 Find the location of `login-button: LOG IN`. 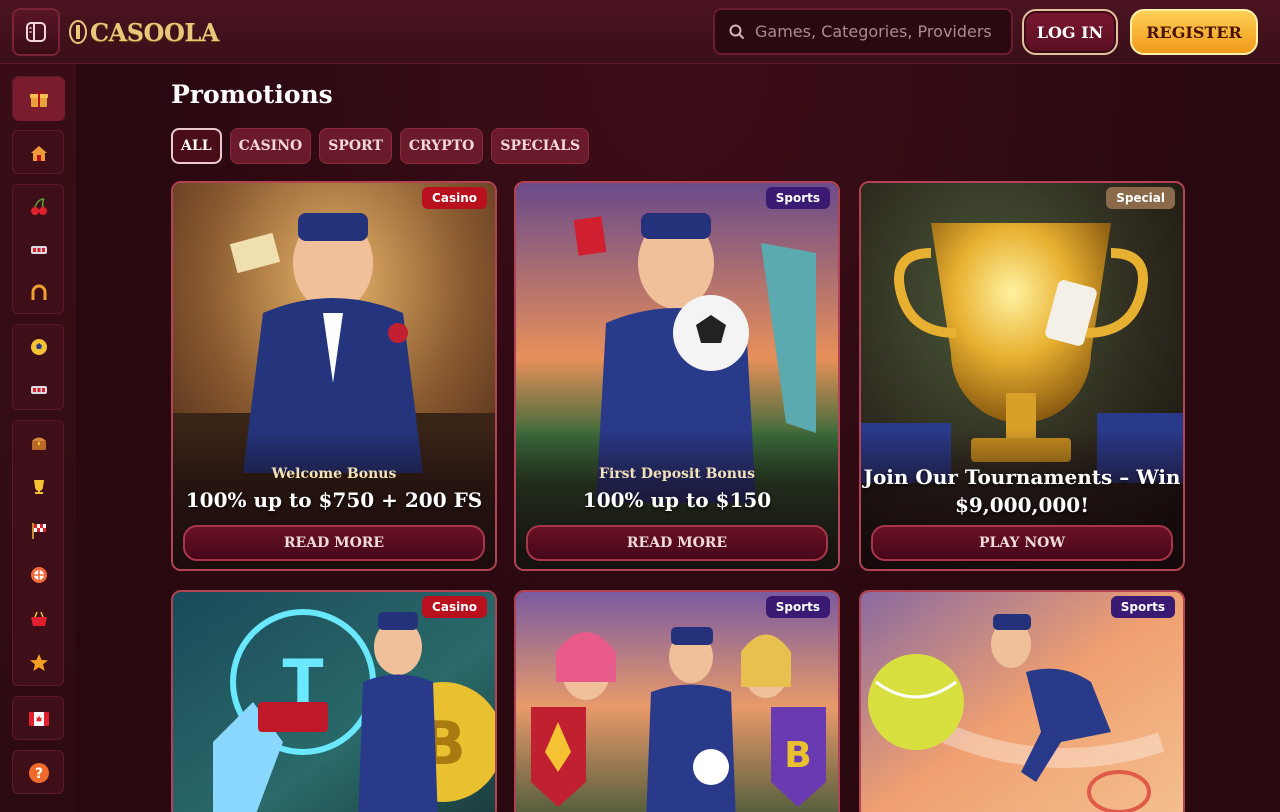

login-button: LOG IN is located at coordinates (1070, 32).